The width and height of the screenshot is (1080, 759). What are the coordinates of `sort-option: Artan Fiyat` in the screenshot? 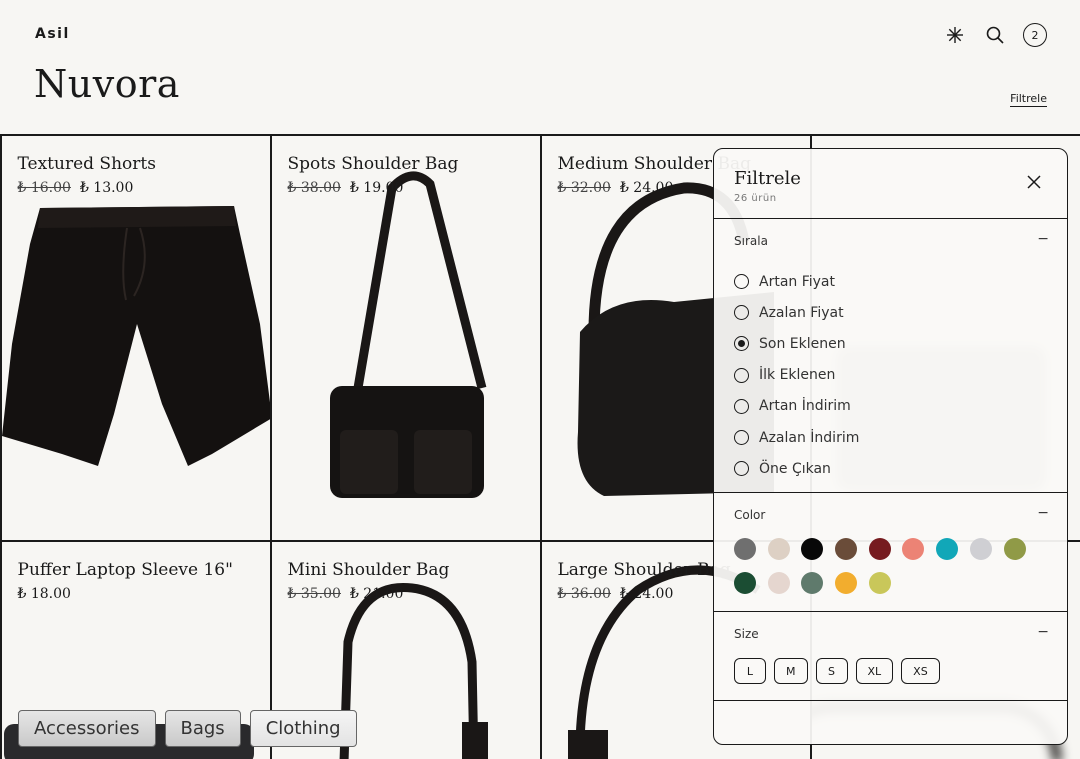 It's located at (796, 281).